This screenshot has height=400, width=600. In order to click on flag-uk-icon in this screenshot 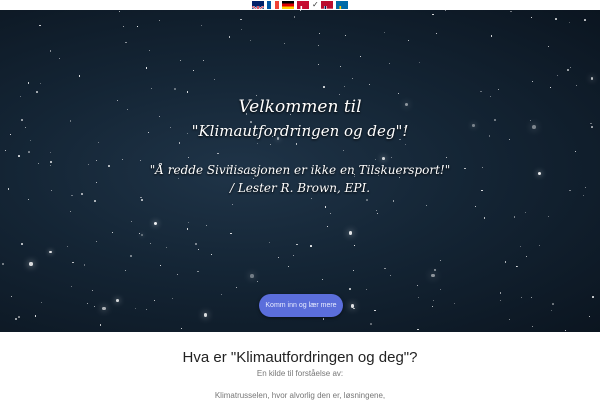, I will do `click(258, 5)`.